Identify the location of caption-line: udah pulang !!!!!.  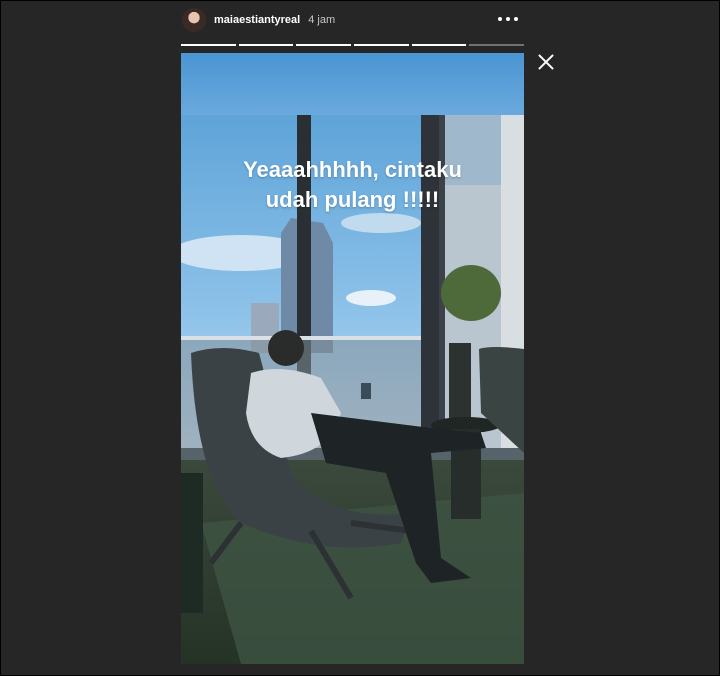
(352, 199).